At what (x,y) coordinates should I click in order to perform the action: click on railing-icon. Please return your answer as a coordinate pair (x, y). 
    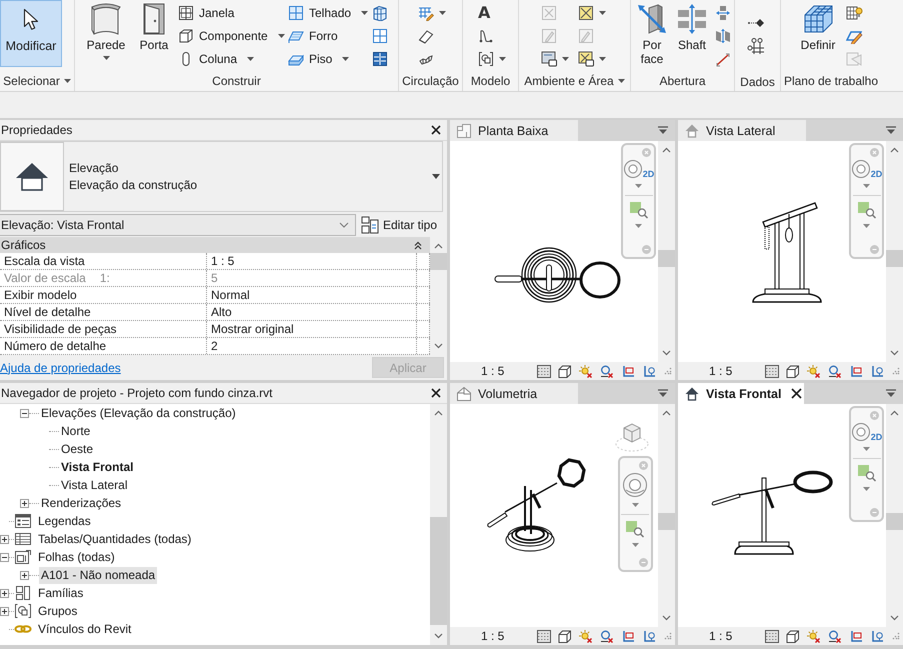
    Looking at the image, I should click on (426, 12).